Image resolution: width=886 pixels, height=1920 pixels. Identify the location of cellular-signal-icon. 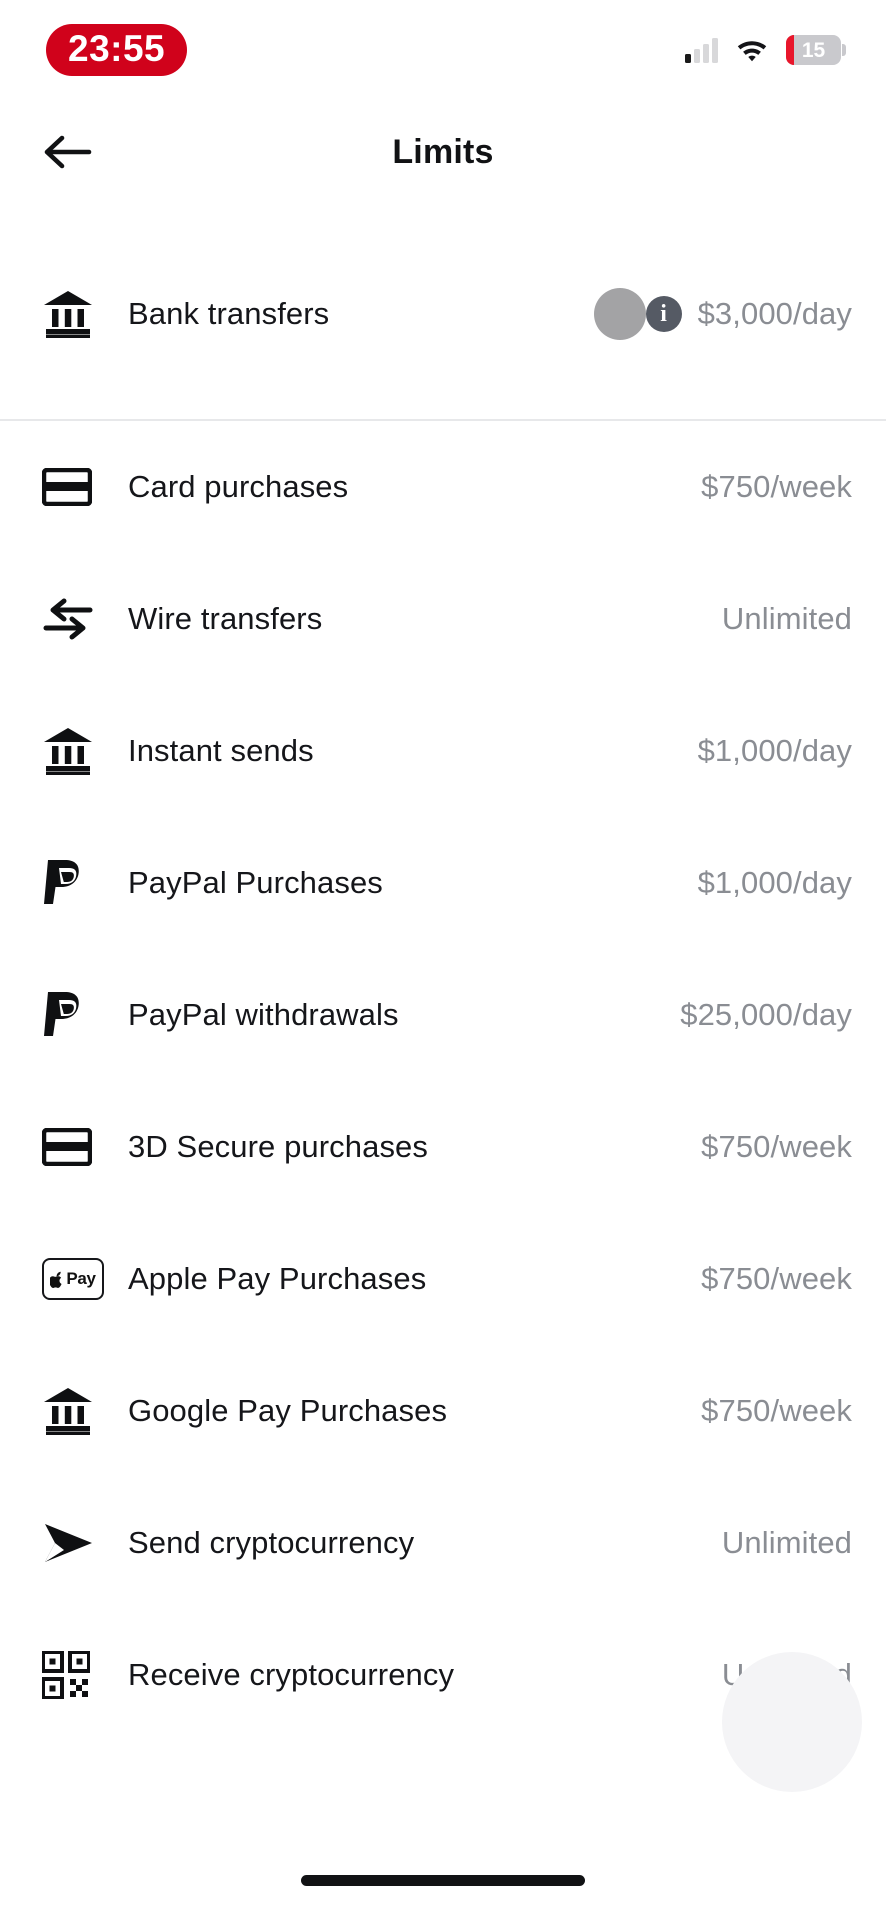
(701, 50).